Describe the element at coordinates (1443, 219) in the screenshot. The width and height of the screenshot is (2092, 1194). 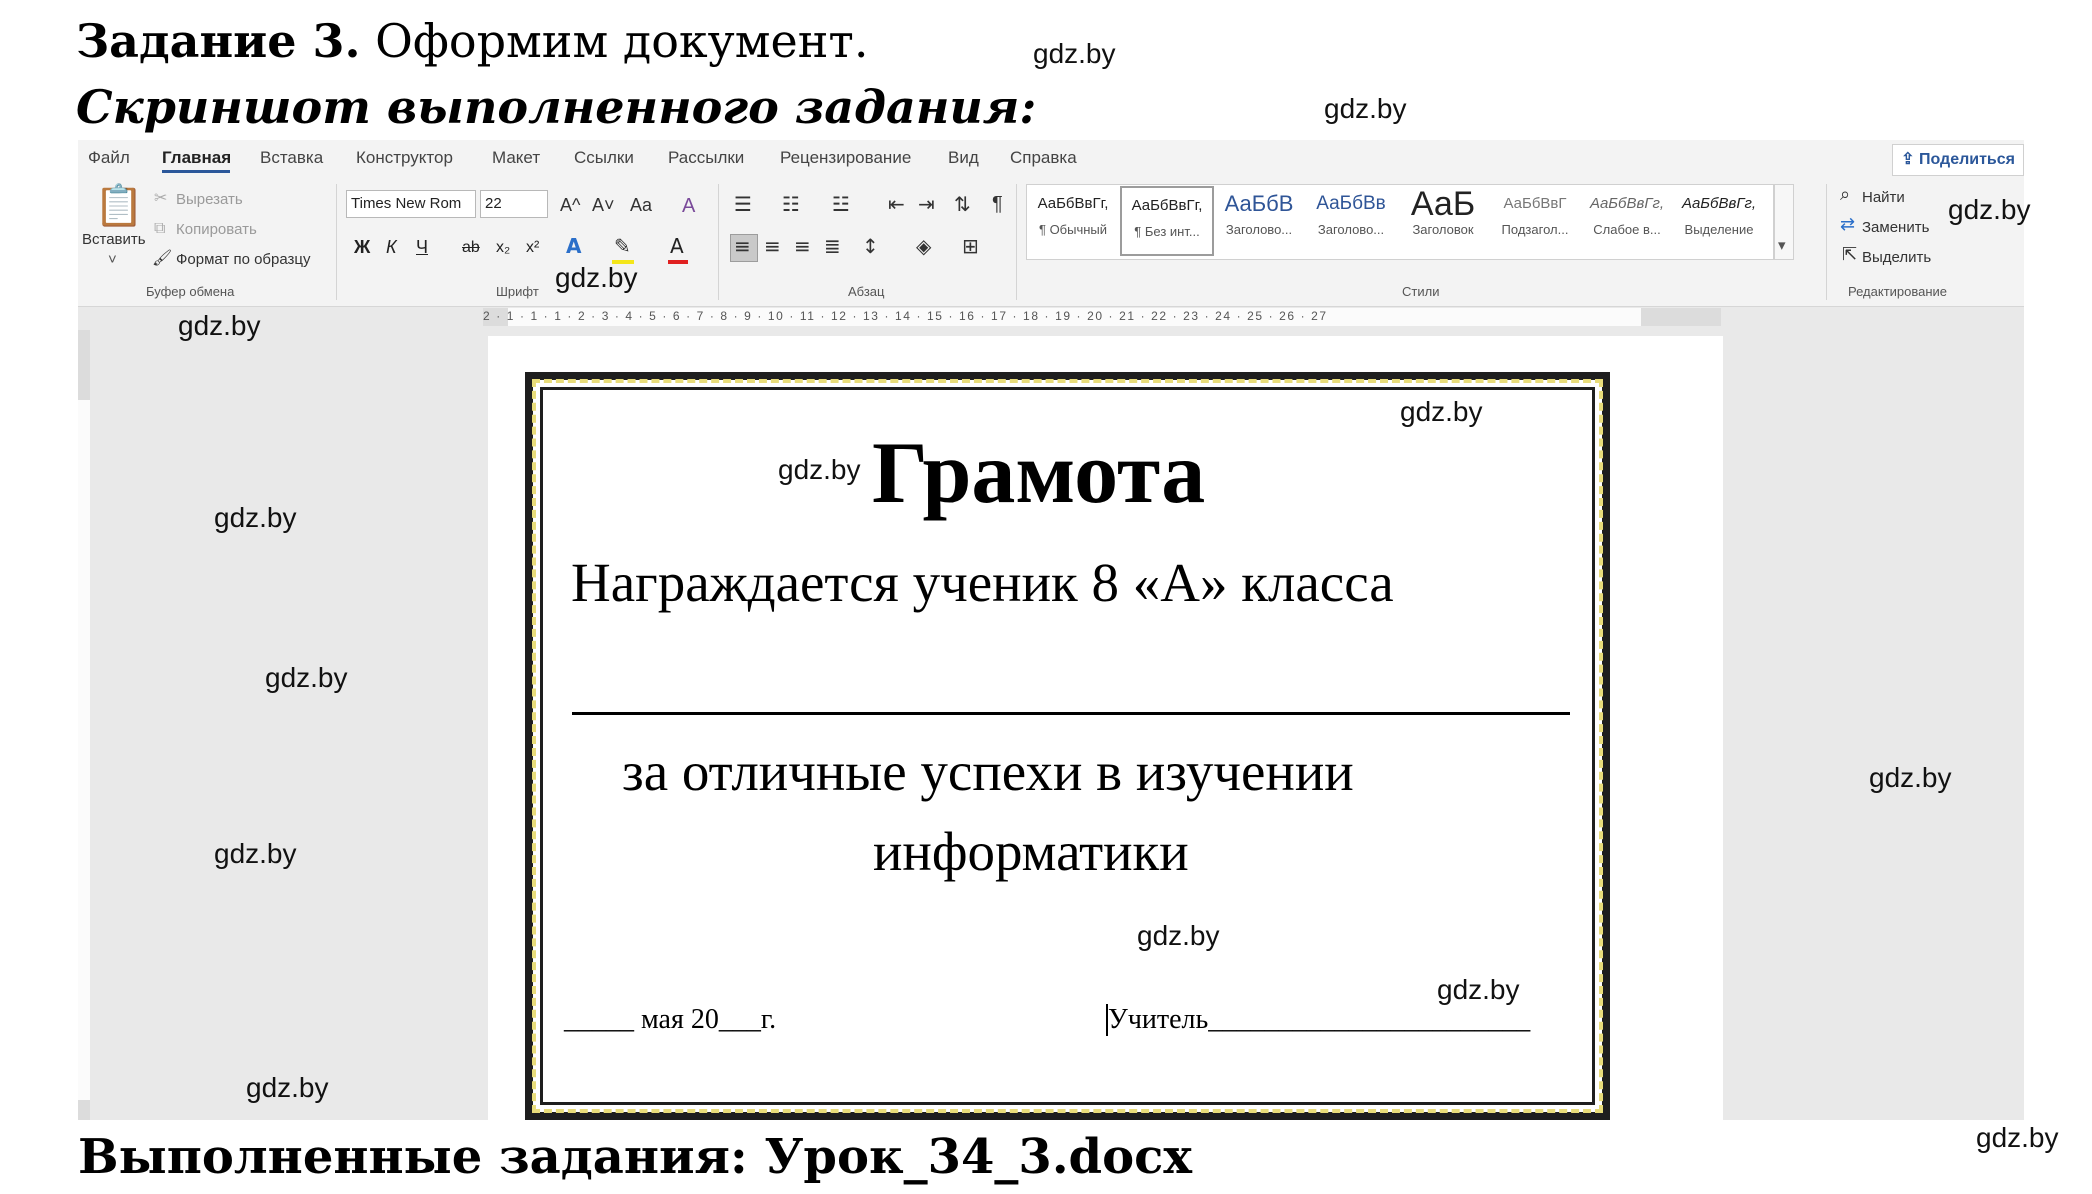
I see `style-title: АаБ Заголовок` at that location.